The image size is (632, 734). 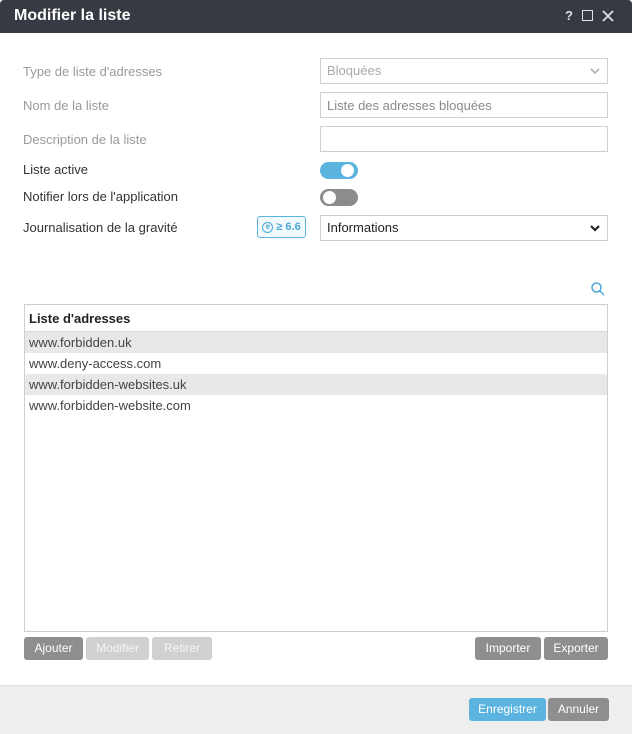 What do you see at coordinates (354, 70) in the screenshot?
I see `type-value: Bloquées` at bounding box center [354, 70].